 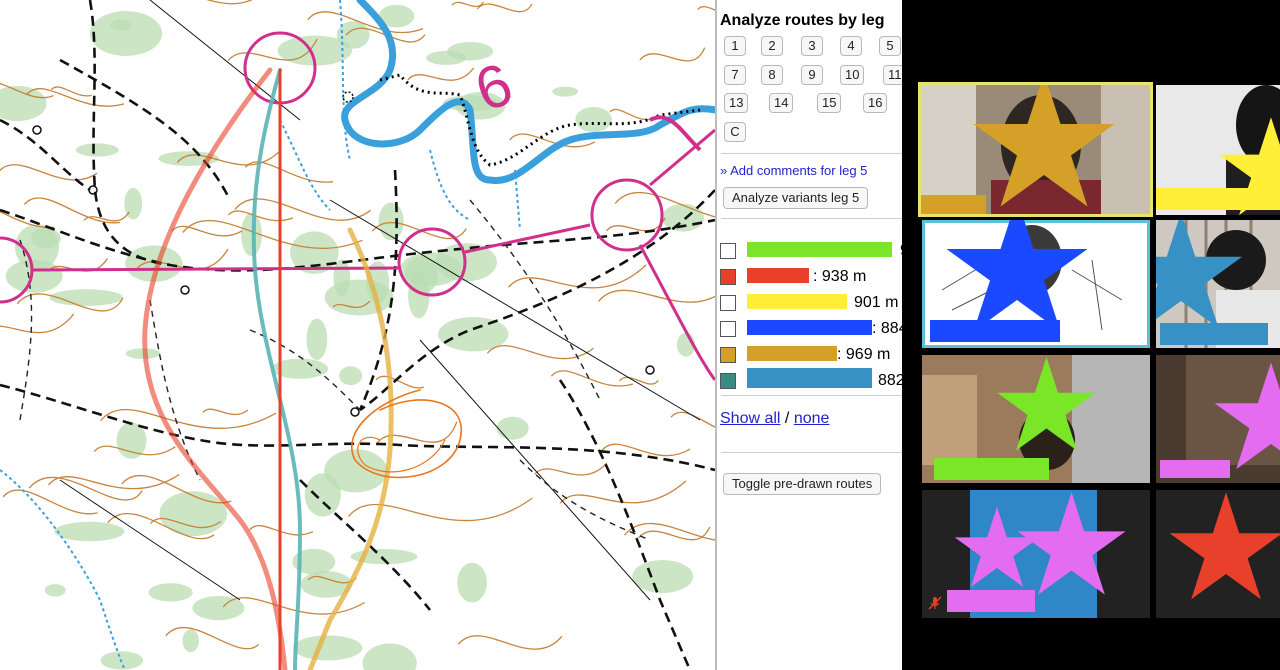 I want to click on route-distance: : 969 m, so click(x=864, y=354).